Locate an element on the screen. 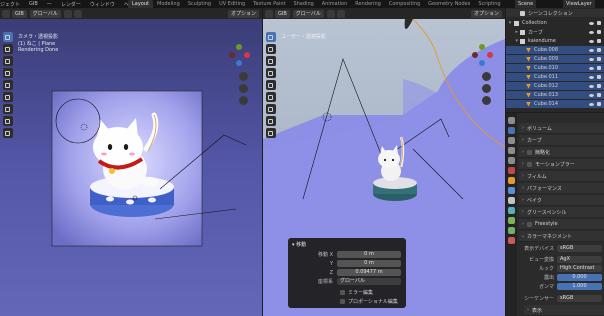  zoom-icon is located at coordinates (243, 76).